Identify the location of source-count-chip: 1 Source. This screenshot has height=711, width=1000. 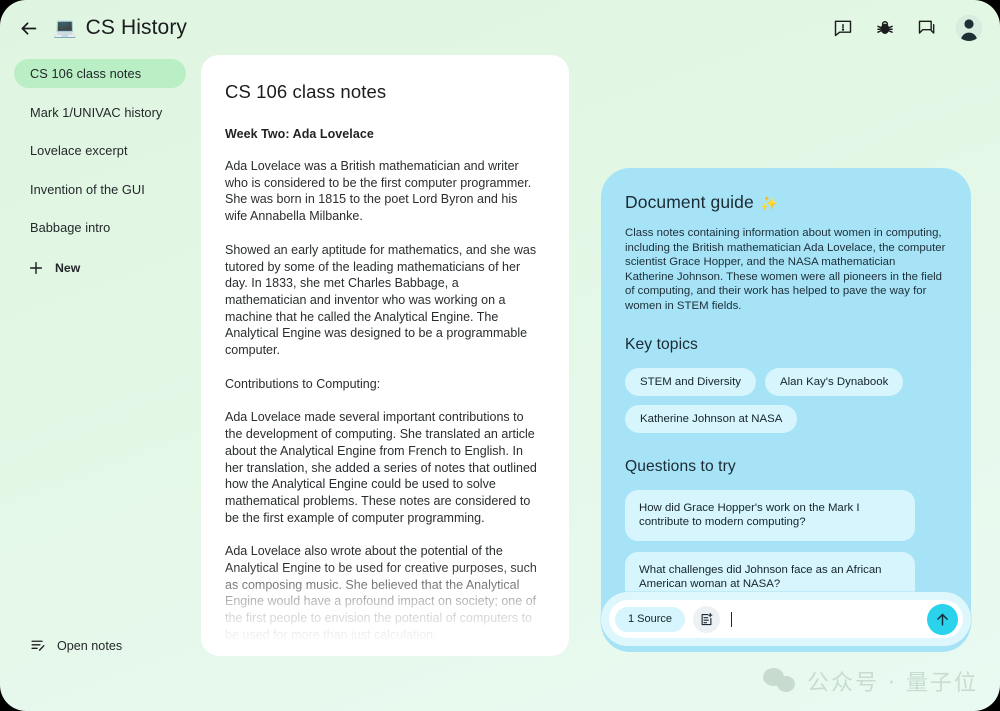
(650, 619).